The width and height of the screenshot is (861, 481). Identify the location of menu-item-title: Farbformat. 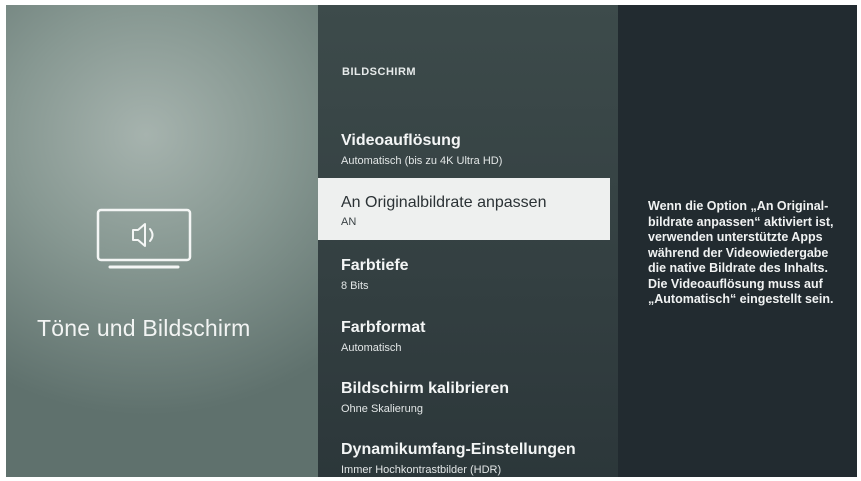
(383, 327).